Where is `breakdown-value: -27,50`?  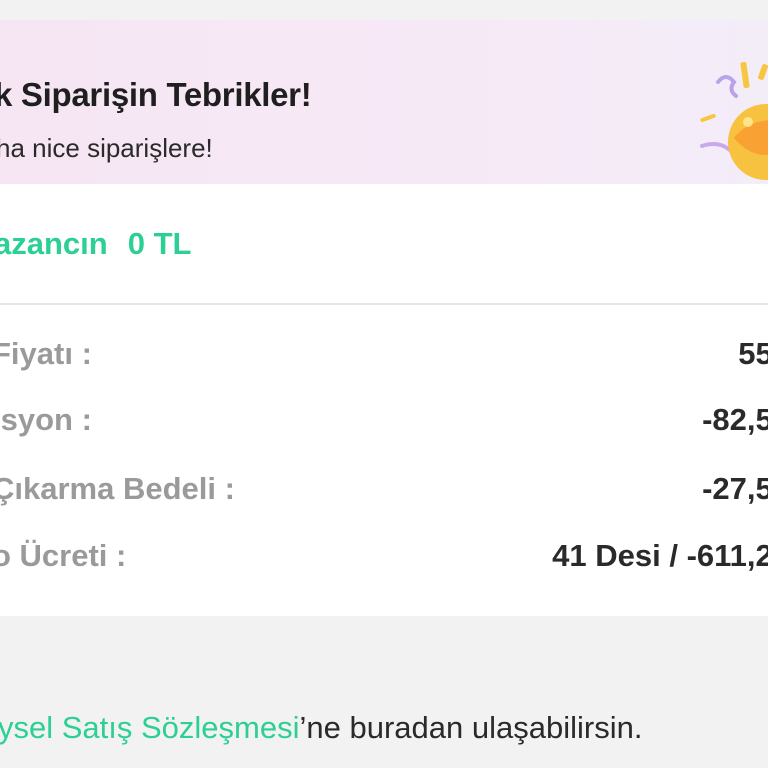
breakdown-value: -27,50 is located at coordinates (735, 488).